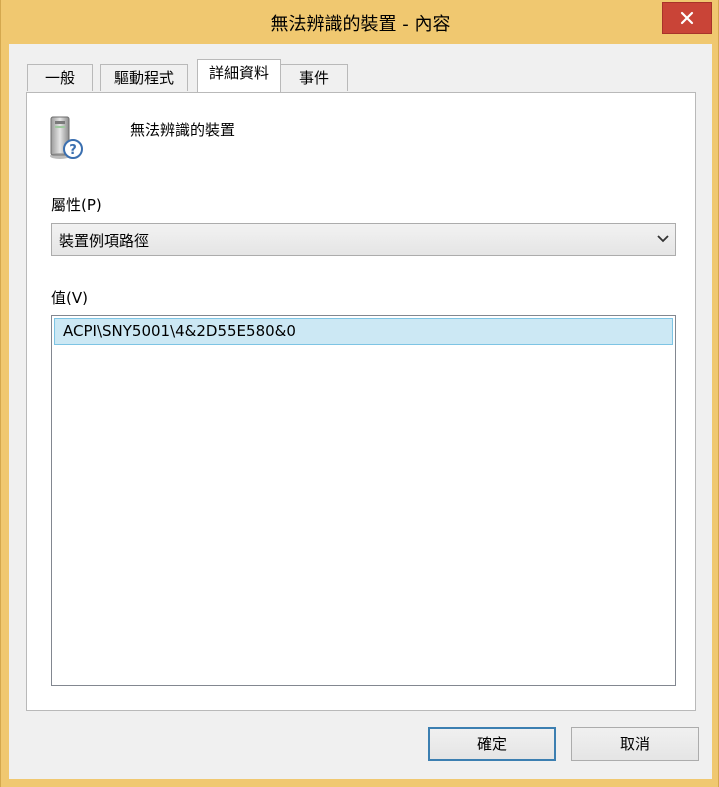 Image resolution: width=719 pixels, height=787 pixels. Describe the element at coordinates (183, 130) in the screenshot. I see `device-name: 無法辨識的裝置` at that location.